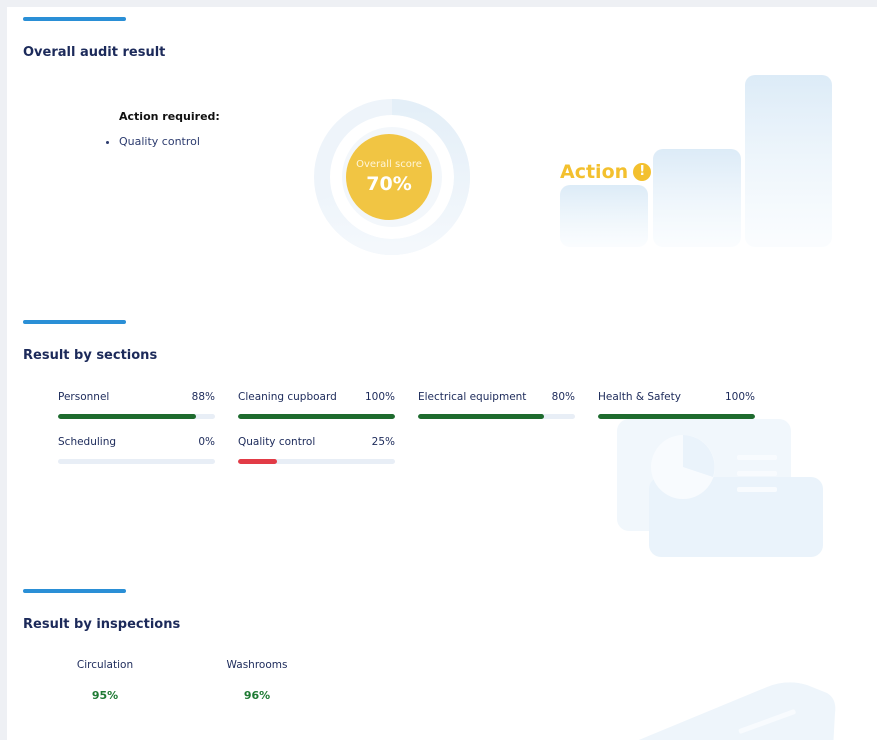 The image size is (877, 740). Describe the element at coordinates (316, 405) in the screenshot. I see `section-result-item: Cleaning cupboard 100%` at that location.